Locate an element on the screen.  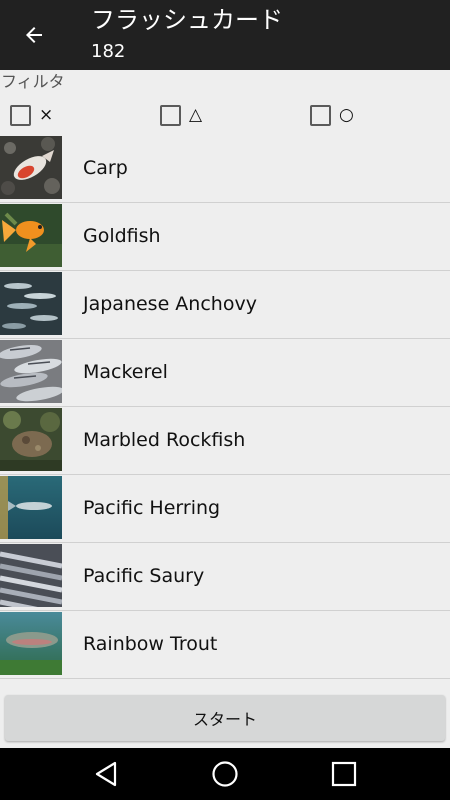
nav-home-button is located at coordinates (225, 774).